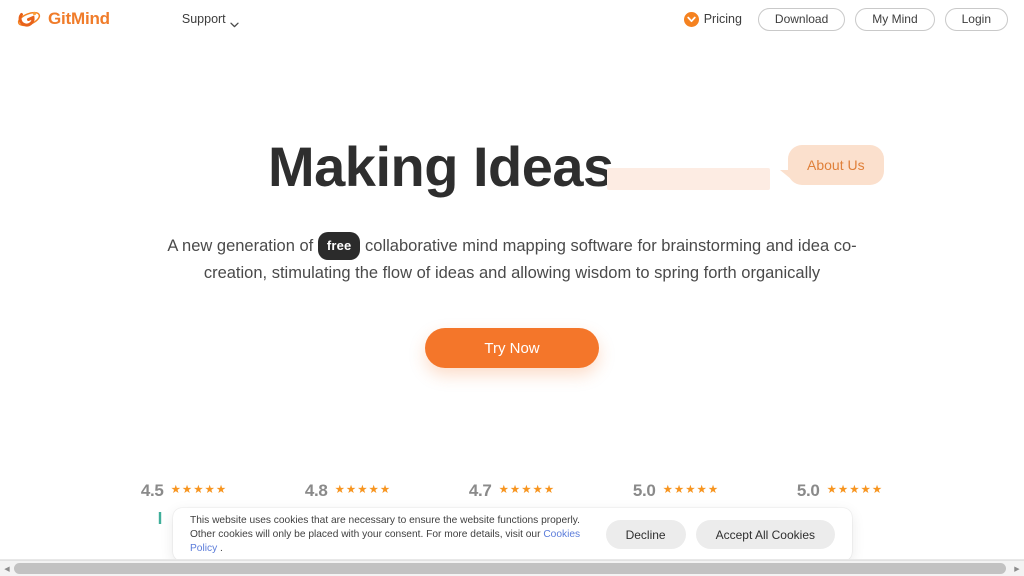  What do you see at coordinates (801, 19) in the screenshot?
I see `download-button: Download` at bounding box center [801, 19].